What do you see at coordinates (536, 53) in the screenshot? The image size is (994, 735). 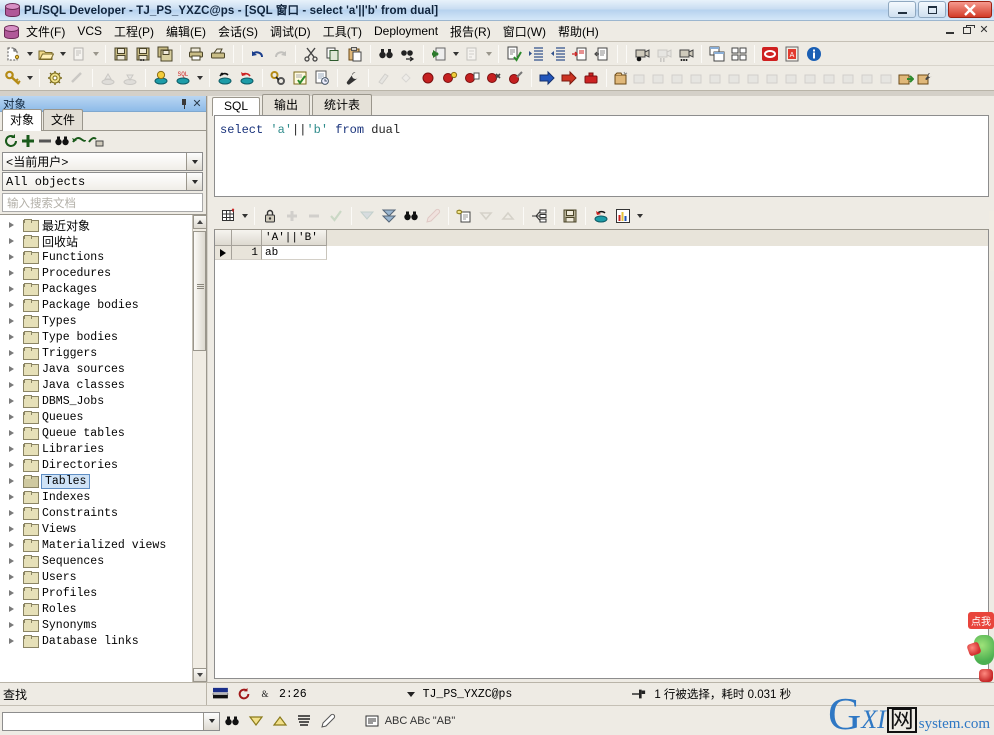 I see `indent-icon` at bounding box center [536, 53].